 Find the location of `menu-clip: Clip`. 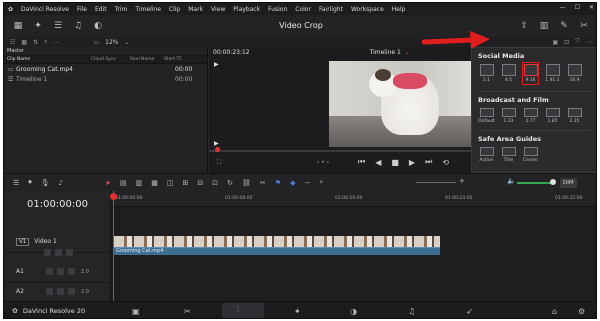

menu-clip: Clip is located at coordinates (174, 9).